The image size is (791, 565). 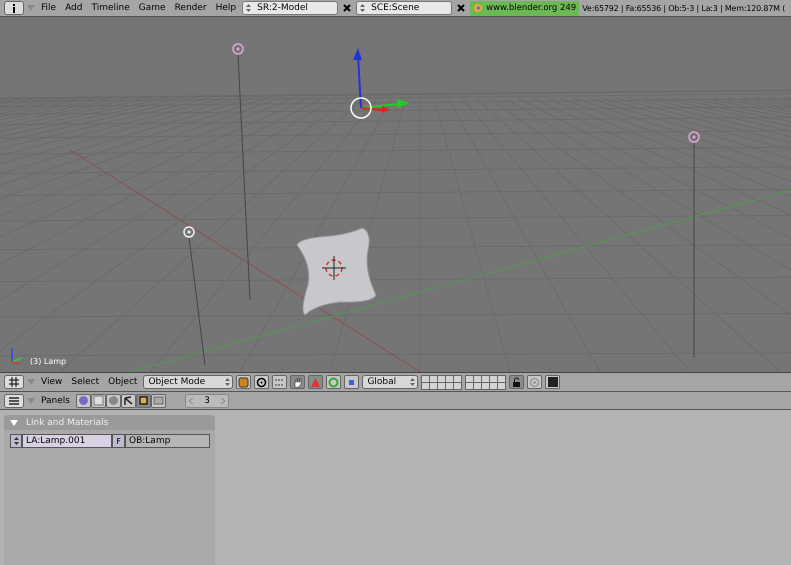 I want to click on screen-selector: SR:2-Model, so click(x=290, y=8).